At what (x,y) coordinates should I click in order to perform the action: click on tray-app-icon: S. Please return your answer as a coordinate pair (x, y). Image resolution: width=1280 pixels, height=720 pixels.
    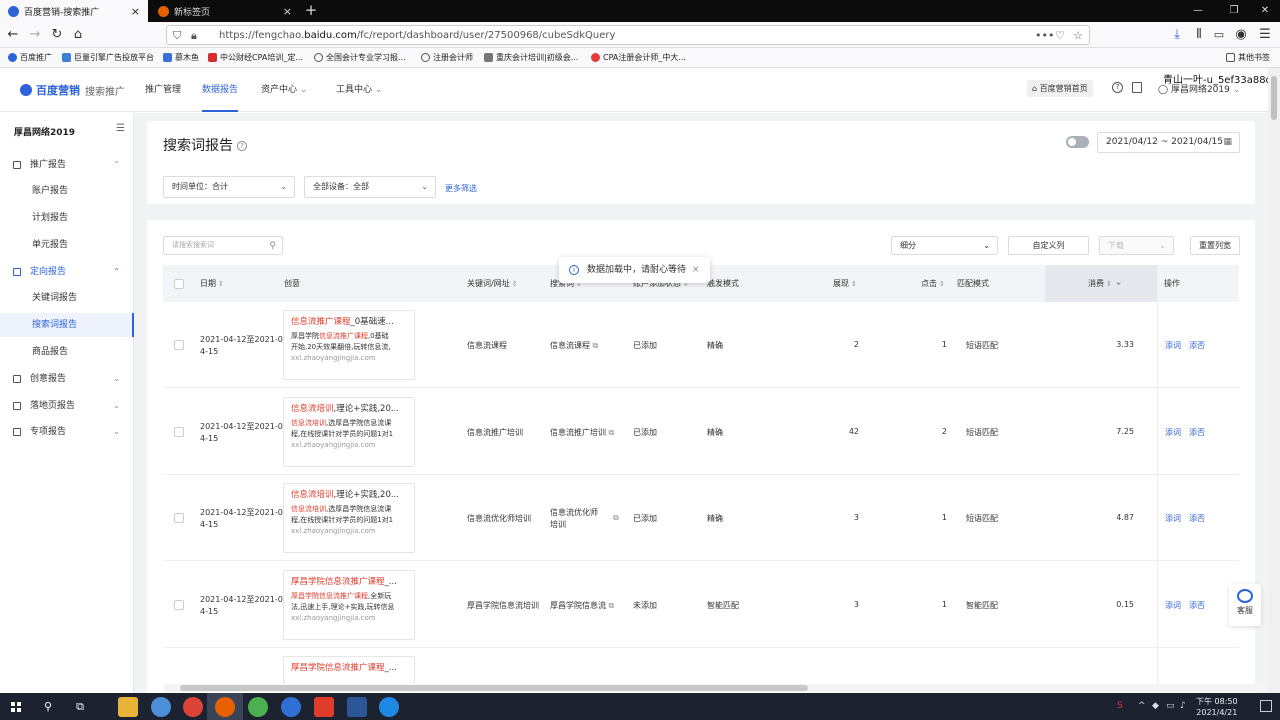
    Looking at the image, I should click on (1120, 706).